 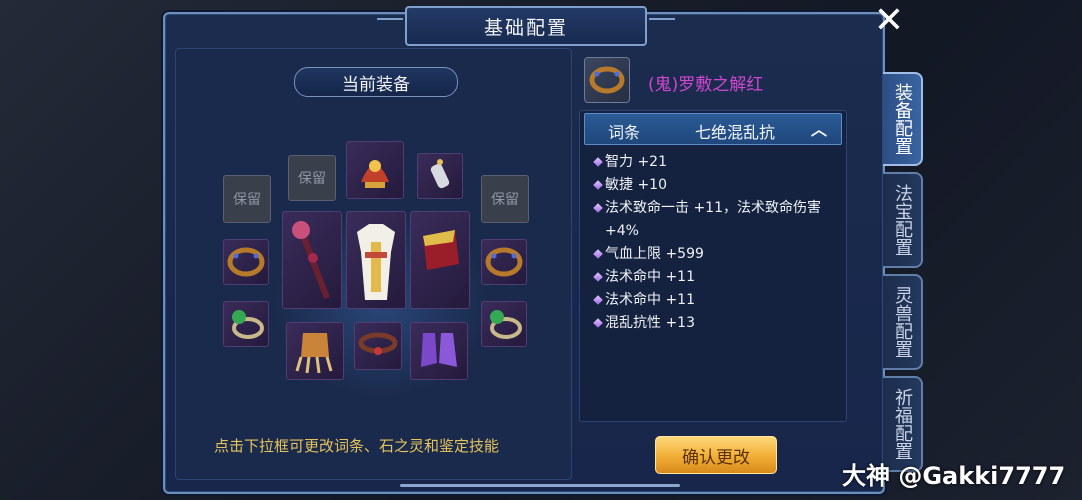 What do you see at coordinates (716, 185) in the screenshot?
I see `list-item: 敏捷 +10` at bounding box center [716, 185].